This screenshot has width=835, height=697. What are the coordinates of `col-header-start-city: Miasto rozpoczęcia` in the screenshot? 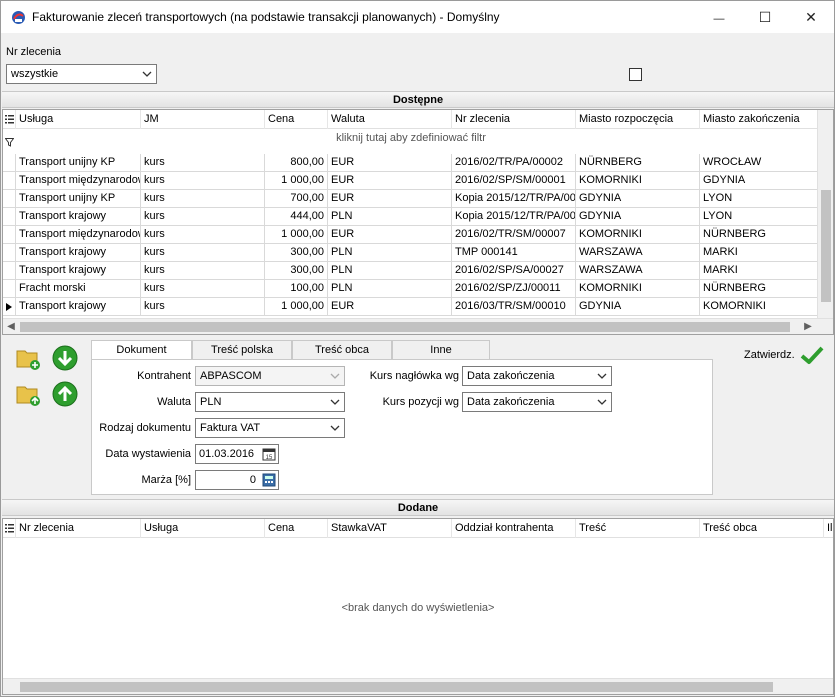 It's located at (637, 119).